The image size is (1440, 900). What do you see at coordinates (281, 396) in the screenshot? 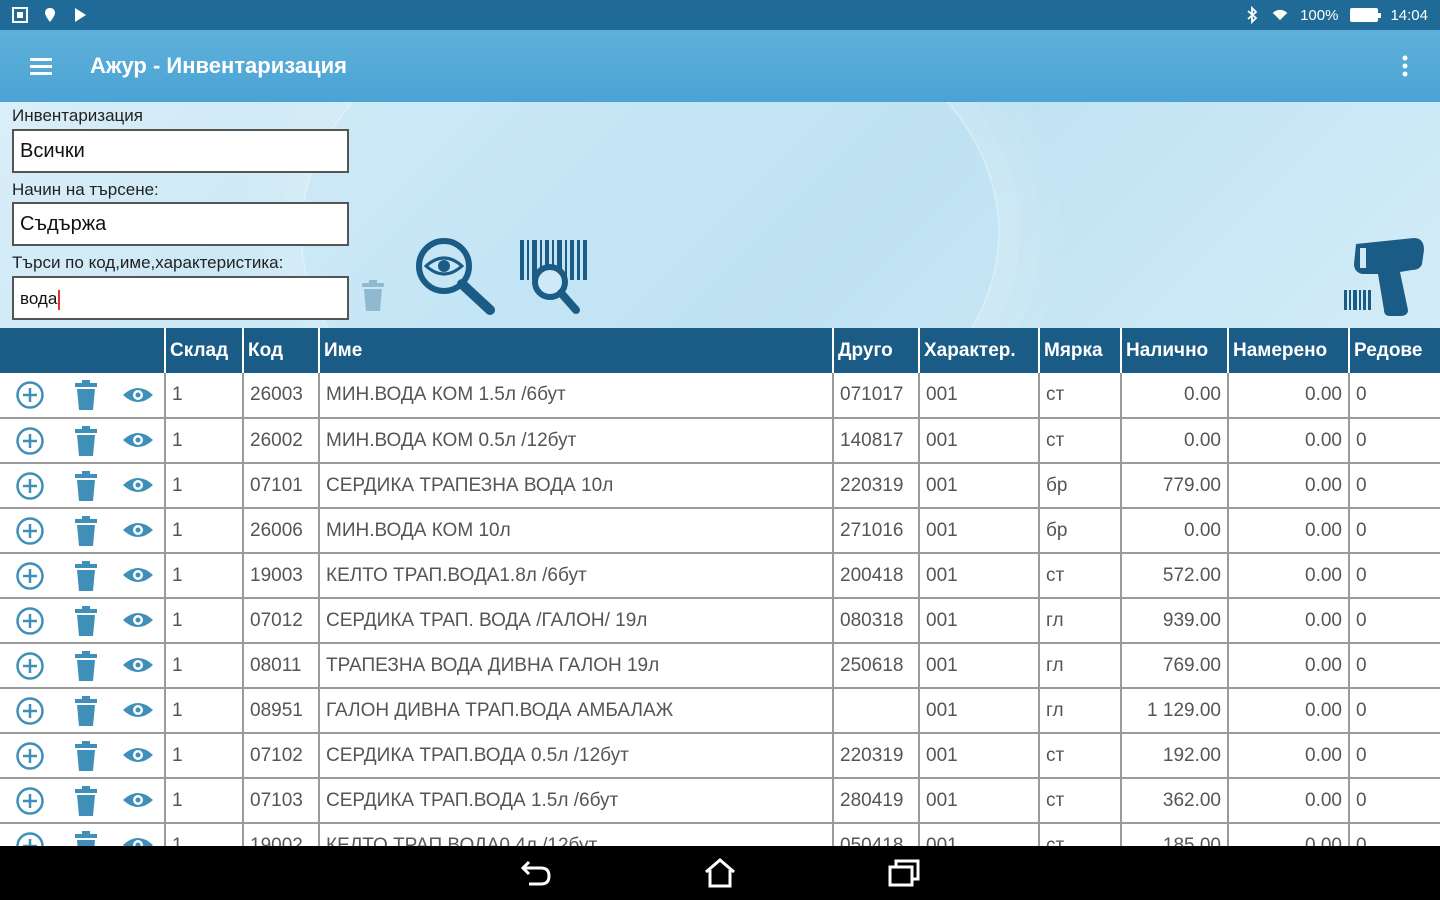
I see `cell-code: 26003` at bounding box center [281, 396].